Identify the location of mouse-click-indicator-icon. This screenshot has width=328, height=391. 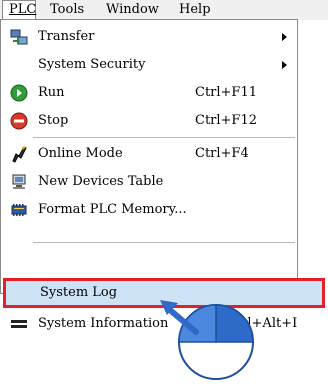
(207, 340).